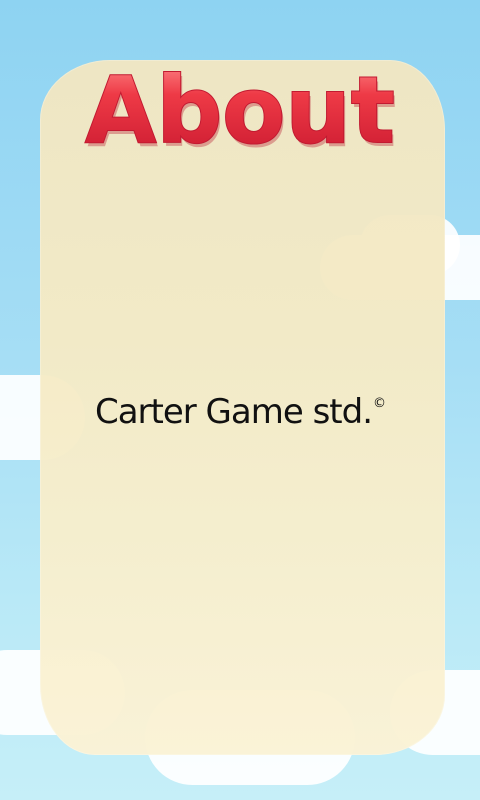 Image resolution: width=480 pixels, height=800 pixels. Describe the element at coordinates (233, 412) in the screenshot. I see `credit-text: Carter Game std.` at that location.